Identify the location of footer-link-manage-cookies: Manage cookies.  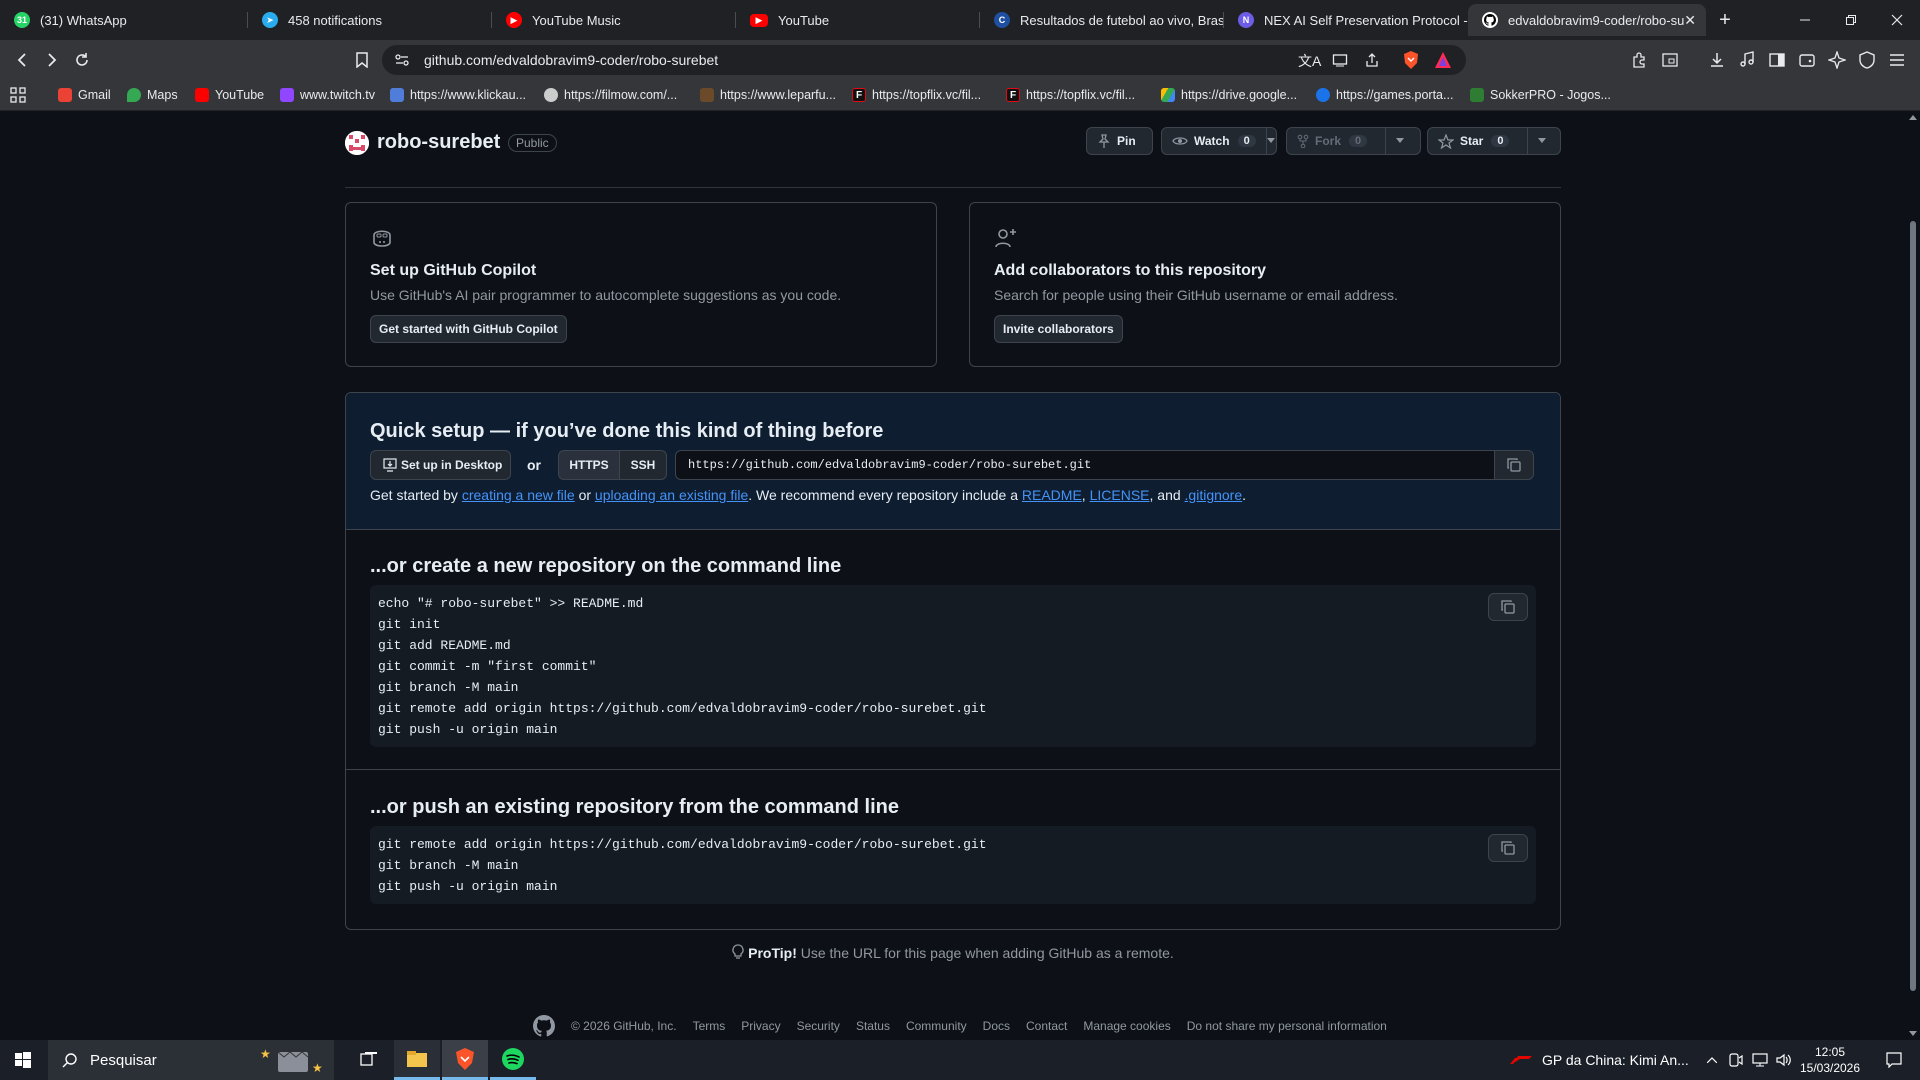
(1126, 1026).